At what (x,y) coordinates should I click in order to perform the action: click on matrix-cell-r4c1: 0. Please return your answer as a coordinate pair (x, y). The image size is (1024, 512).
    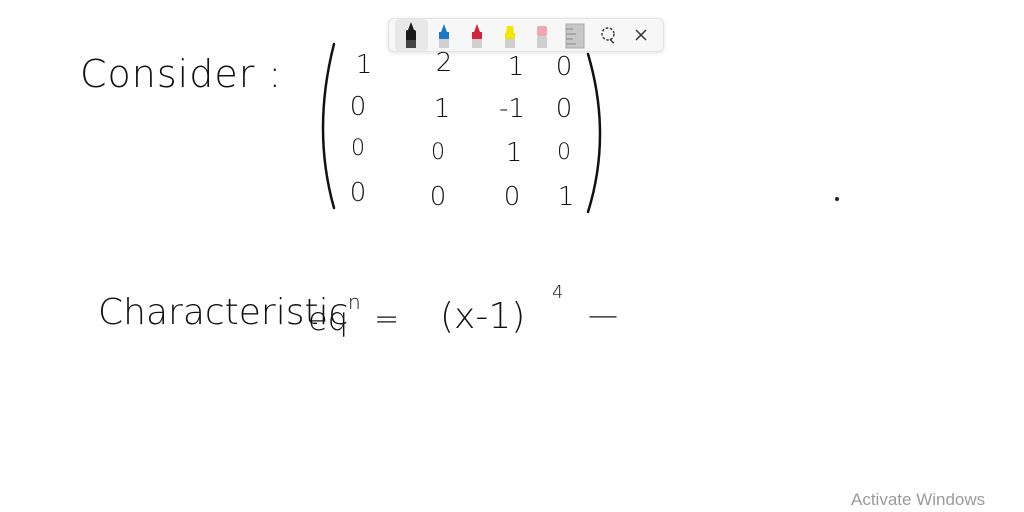
    Looking at the image, I should click on (358, 193).